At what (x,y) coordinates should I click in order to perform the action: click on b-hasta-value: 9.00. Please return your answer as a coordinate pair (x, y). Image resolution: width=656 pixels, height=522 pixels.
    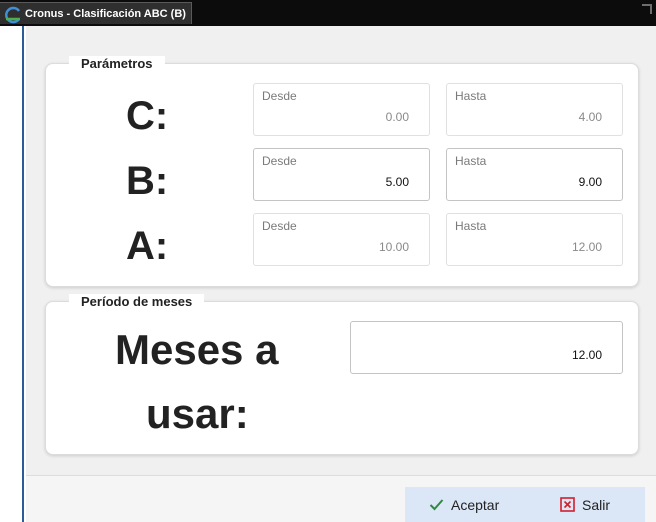
    Looking at the image, I should click on (590, 182).